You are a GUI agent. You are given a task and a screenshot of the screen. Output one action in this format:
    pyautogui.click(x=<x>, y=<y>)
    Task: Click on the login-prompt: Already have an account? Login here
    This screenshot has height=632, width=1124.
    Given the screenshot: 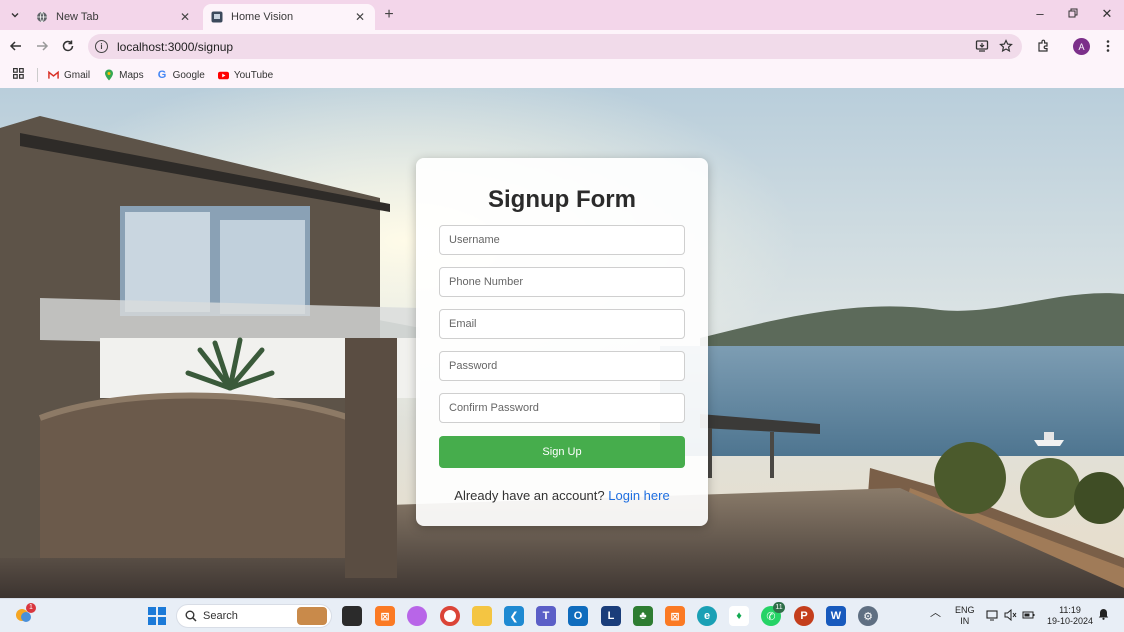 What is the action you would take?
    pyautogui.click(x=562, y=495)
    